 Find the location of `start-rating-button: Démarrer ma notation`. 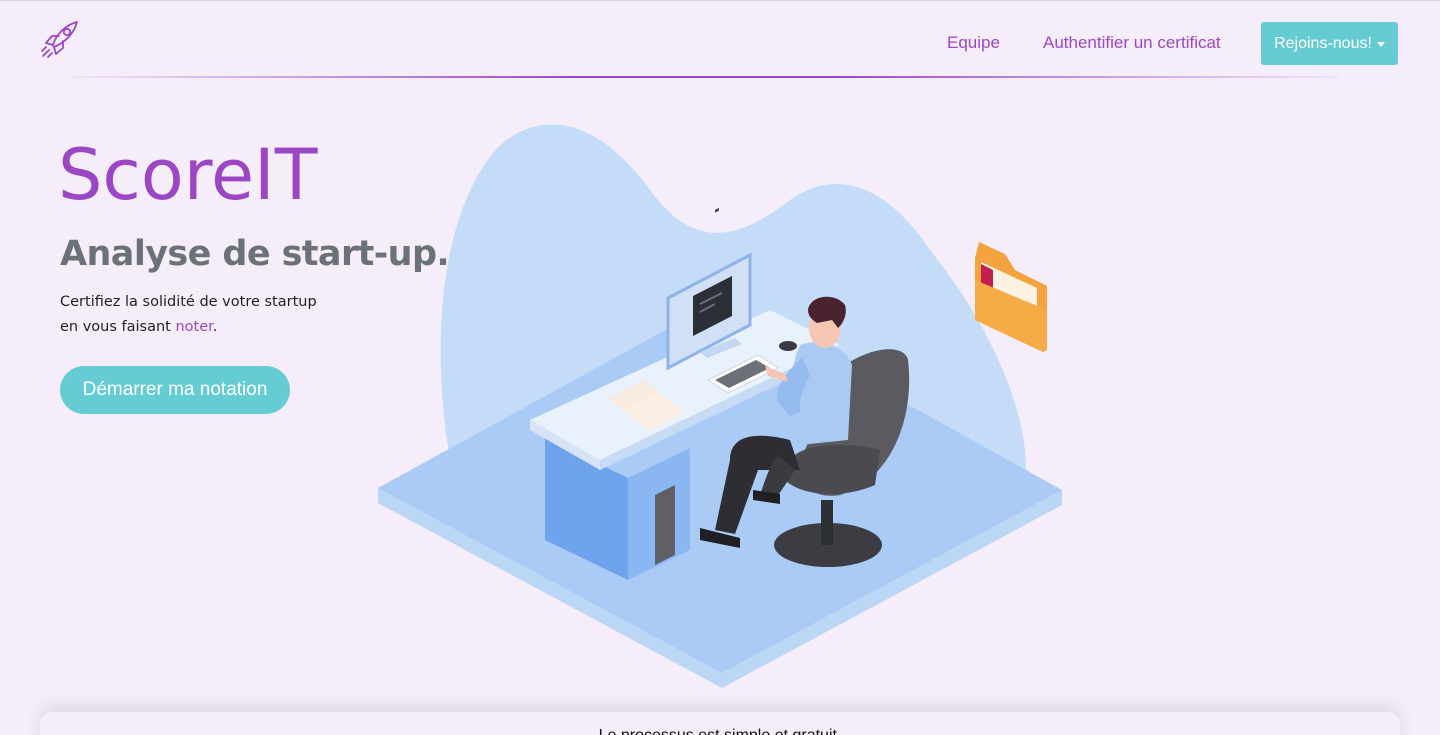

start-rating-button: Démarrer ma notation is located at coordinates (175, 390).